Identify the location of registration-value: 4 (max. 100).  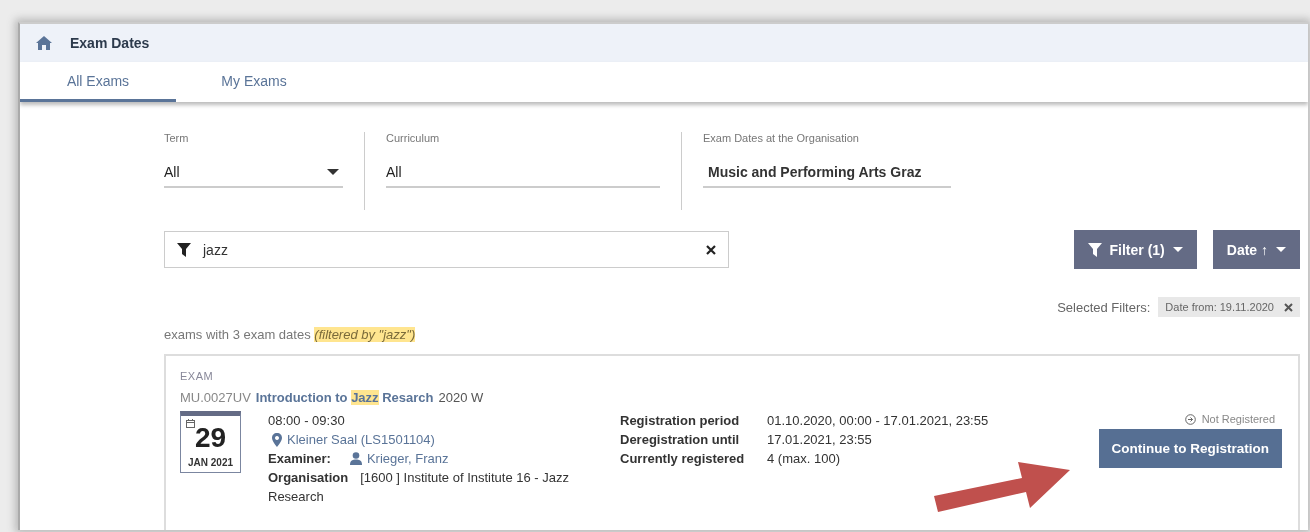
(803, 459).